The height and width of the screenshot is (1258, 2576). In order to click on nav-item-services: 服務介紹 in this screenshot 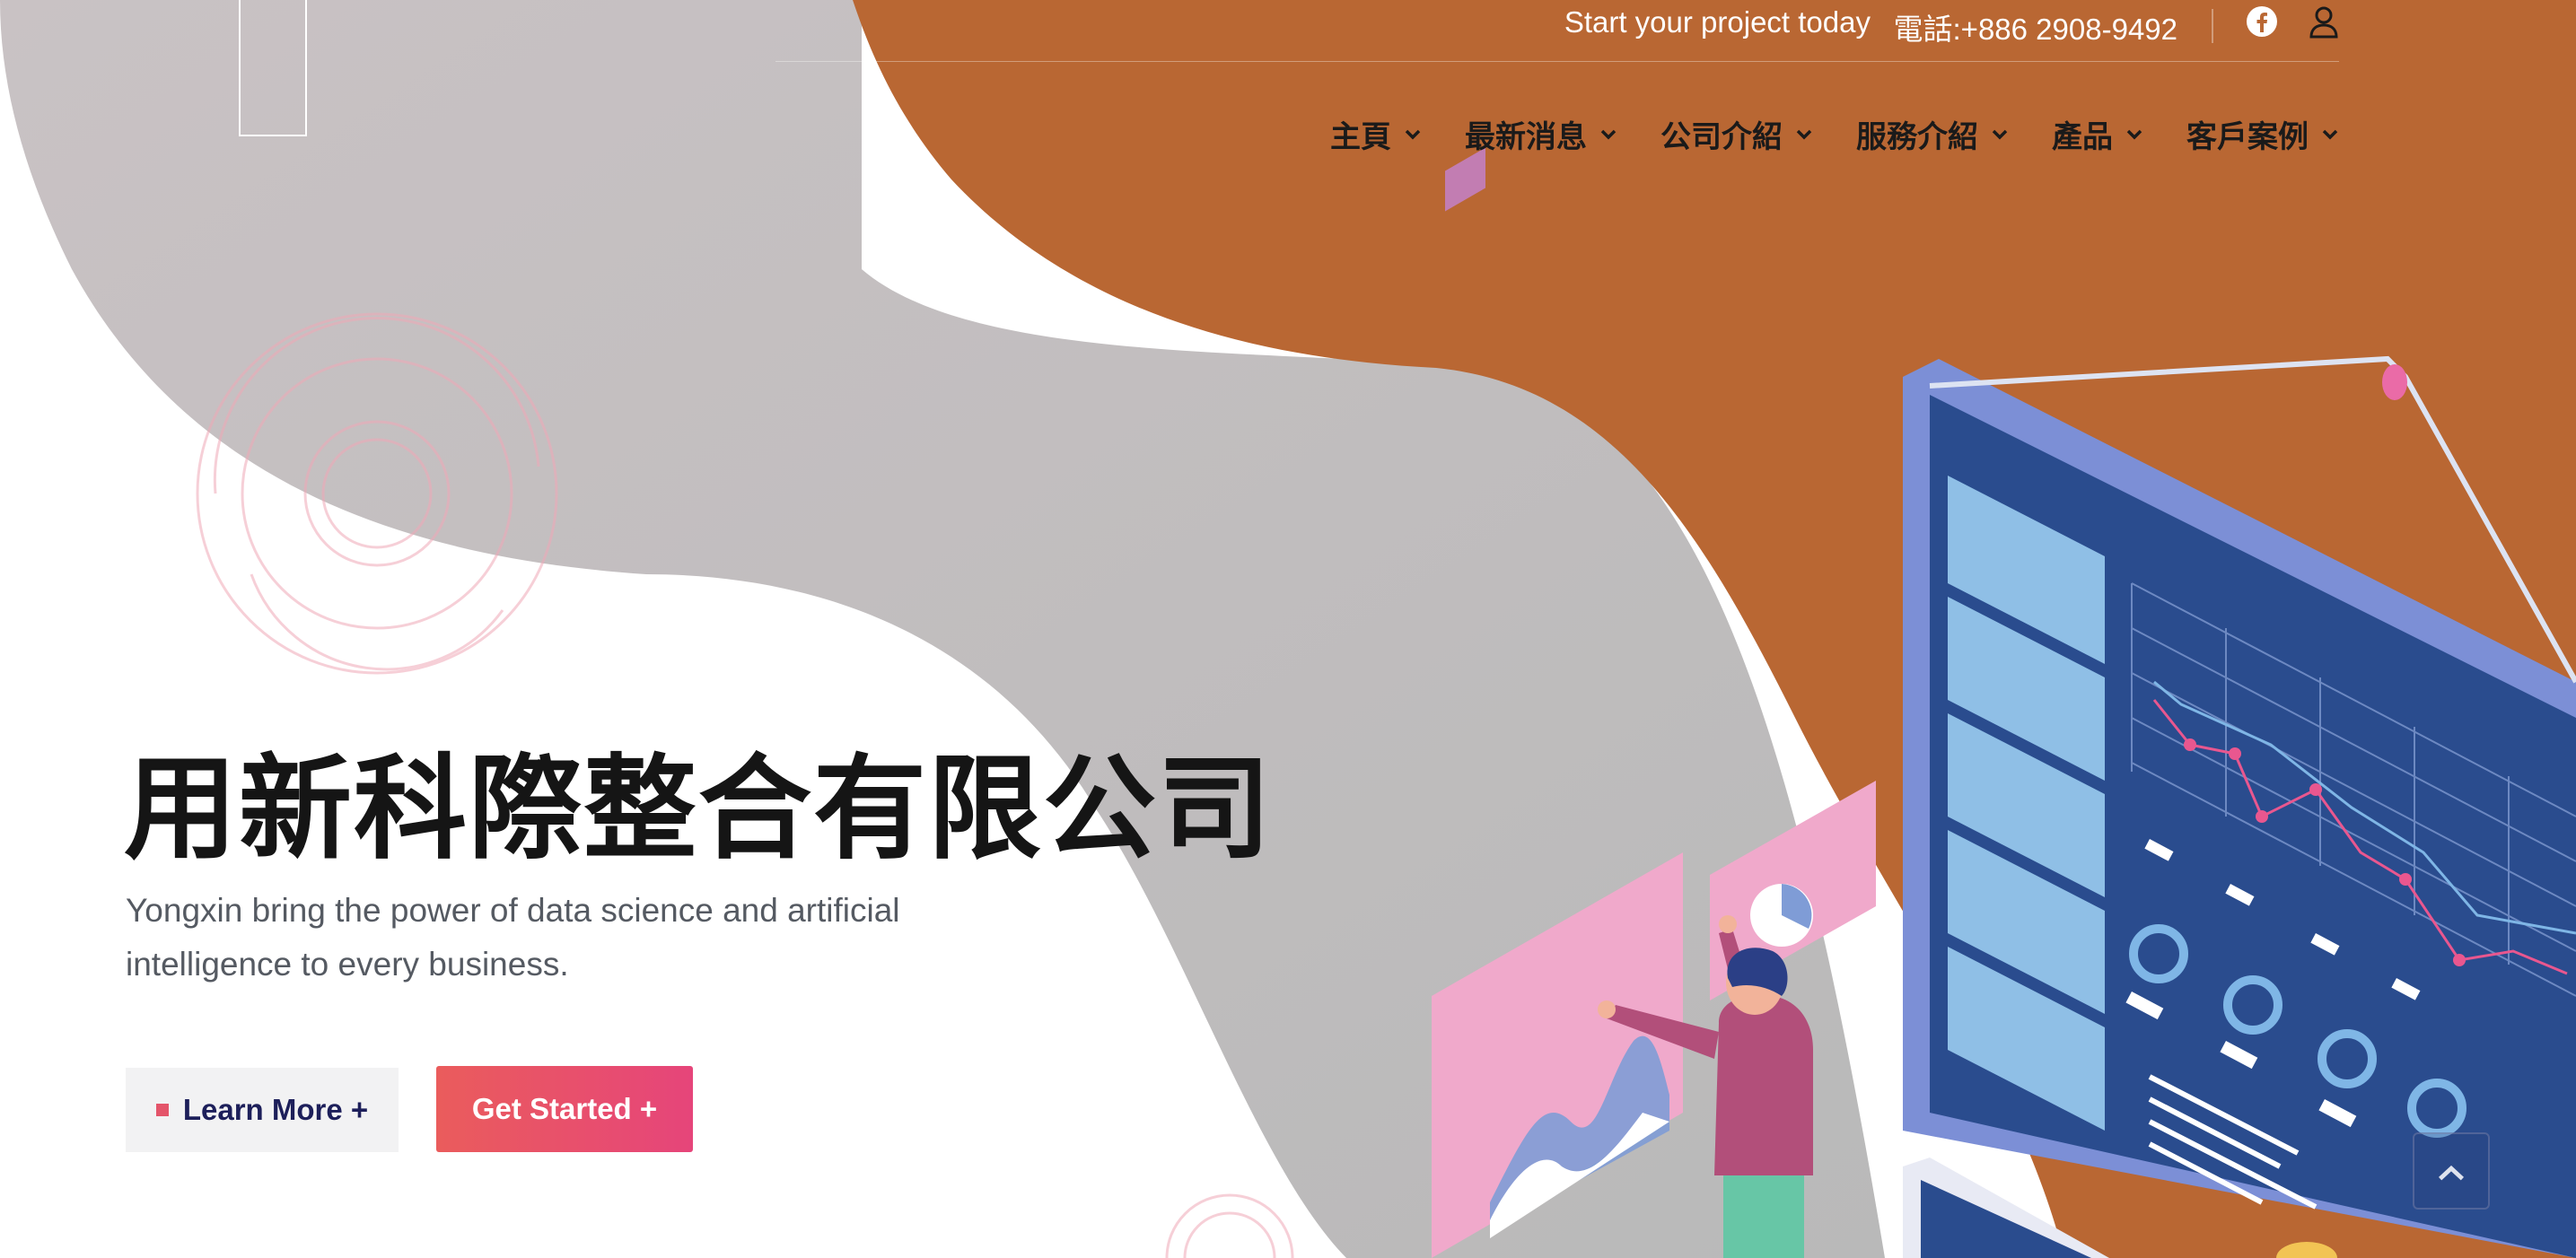, I will do `click(1932, 134)`.